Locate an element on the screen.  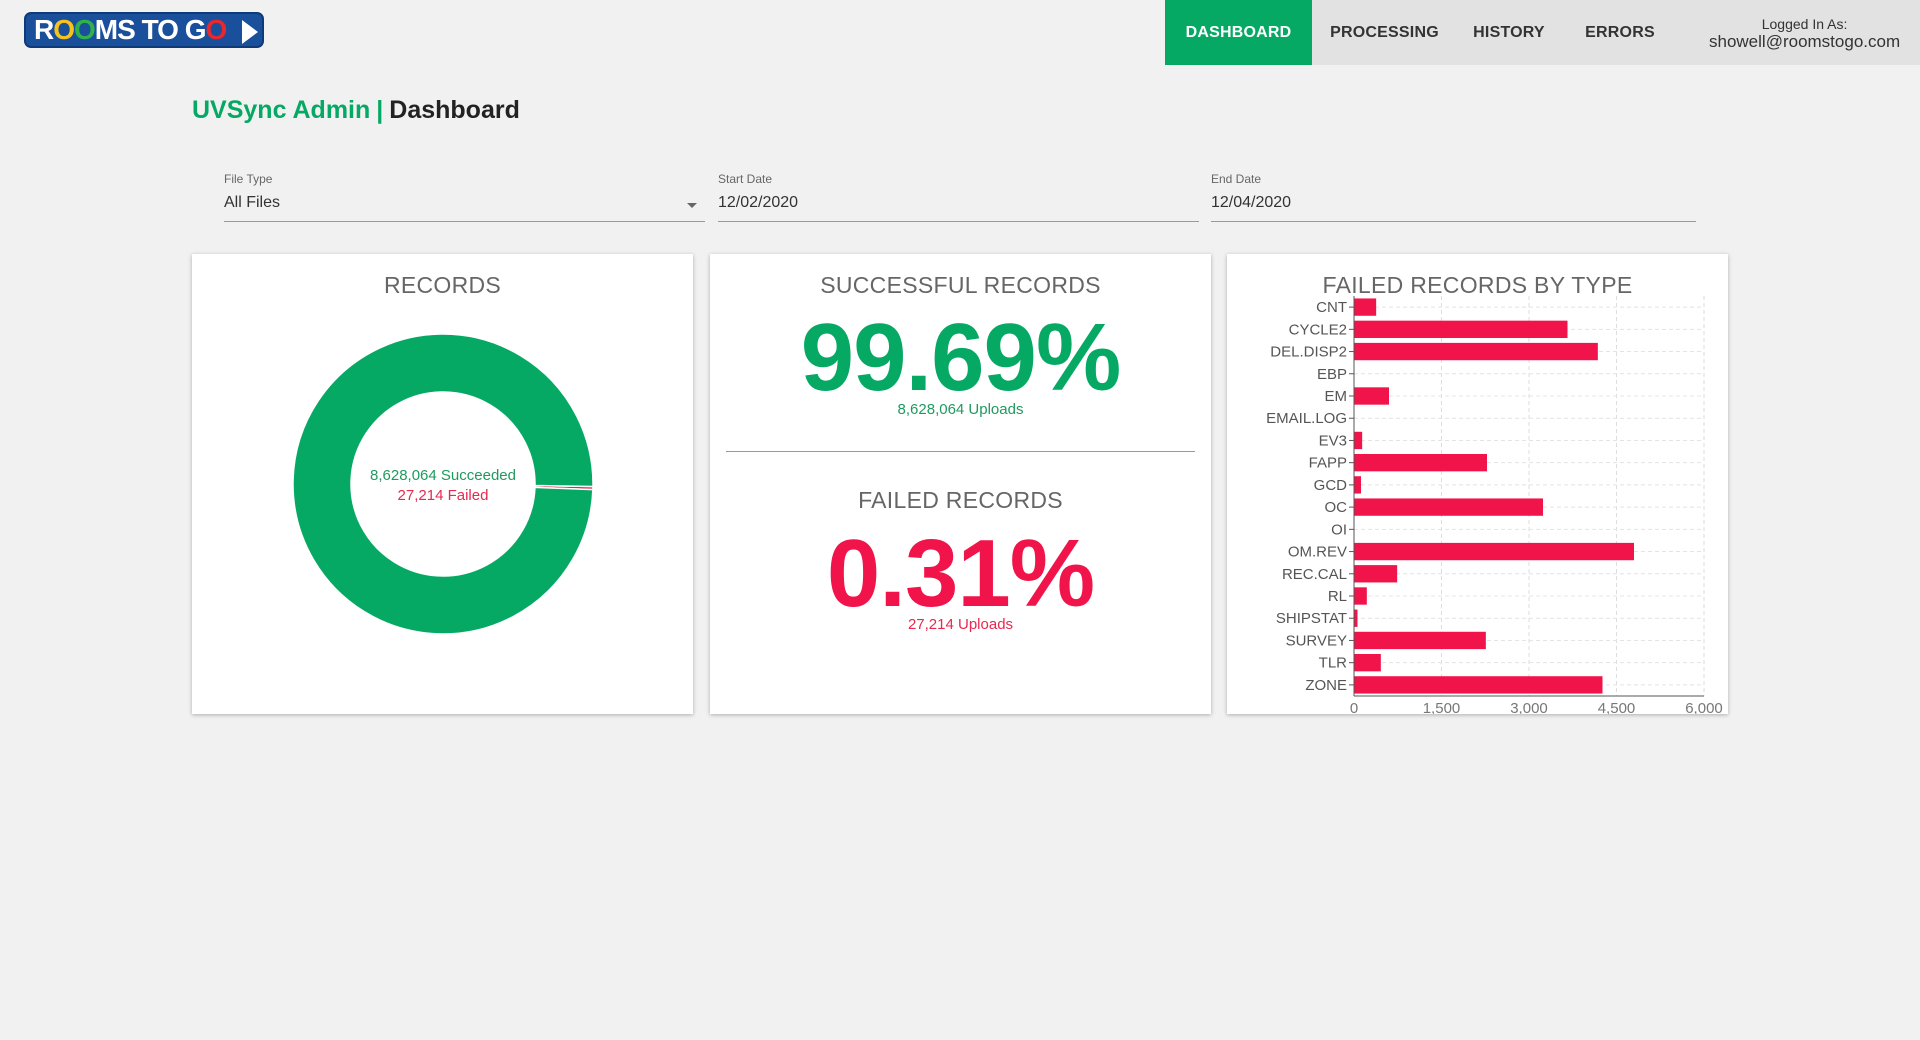
bar-ev3 is located at coordinates (1358, 440).